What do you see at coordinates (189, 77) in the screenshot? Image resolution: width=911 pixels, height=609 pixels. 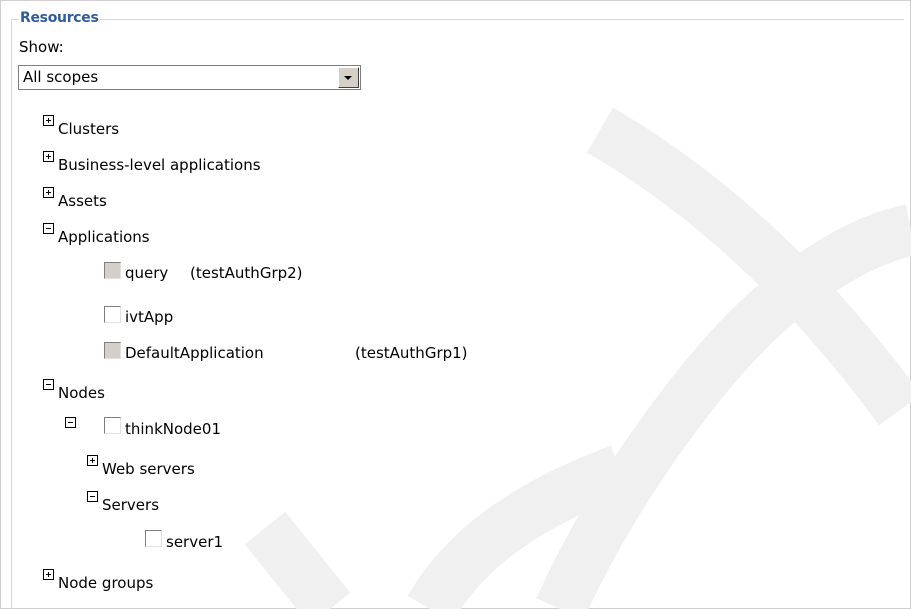 I see `scope-select: All scopes` at bounding box center [189, 77].